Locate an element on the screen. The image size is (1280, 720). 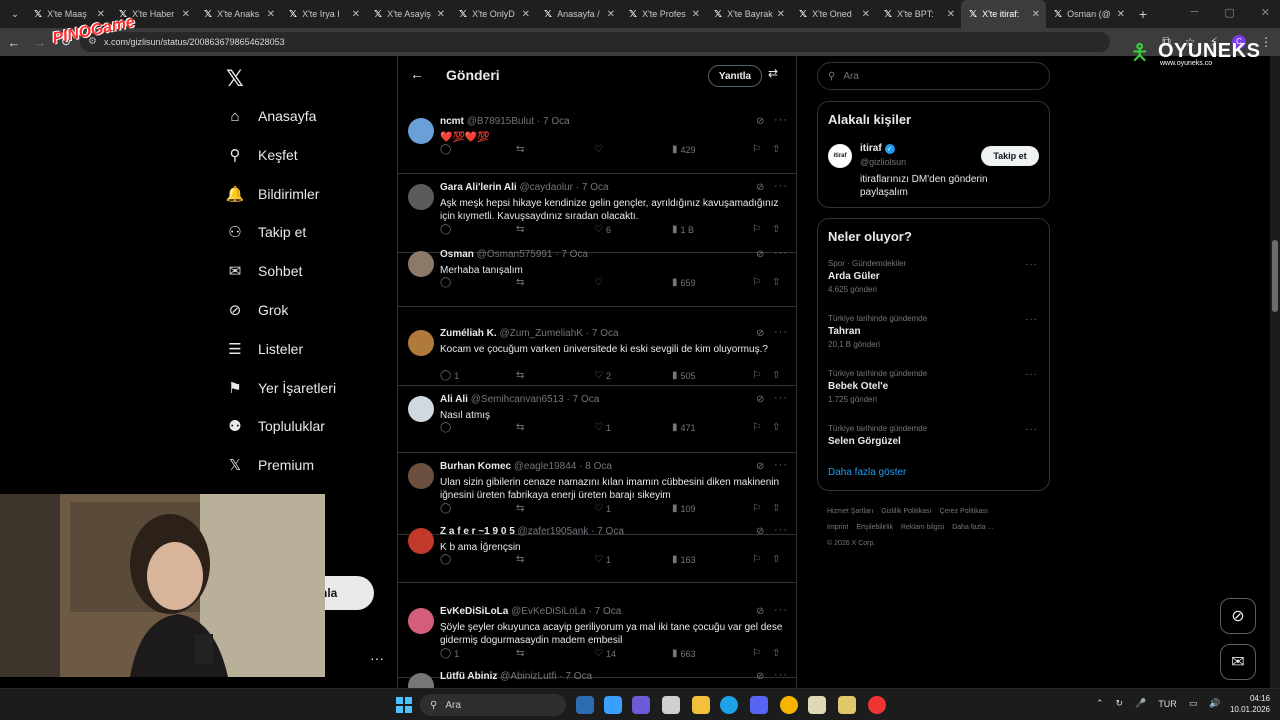
author-handle: @AbinizLutfi is located at coordinates (528, 676).